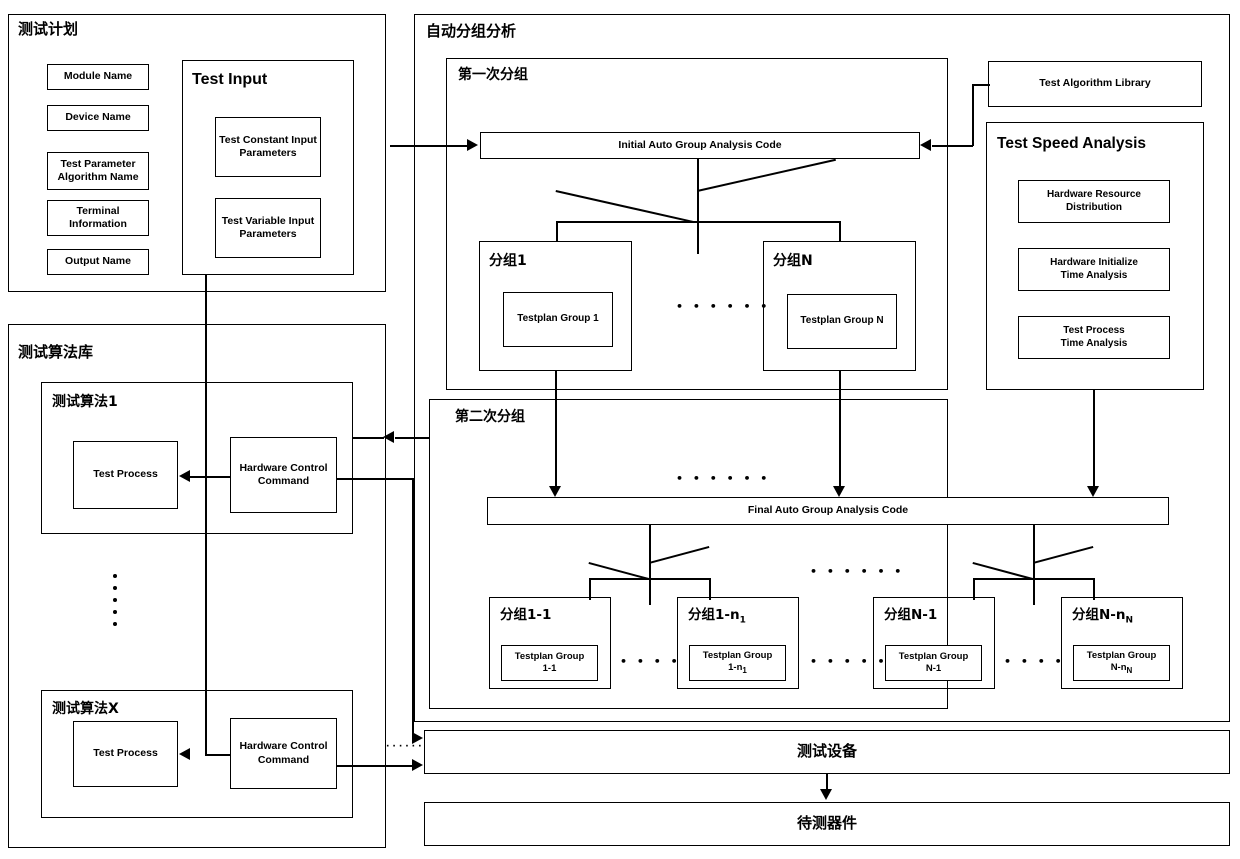  Describe the element at coordinates (1094, 207) in the screenshot. I see `hardware-resource-distribution-line2: Distribution` at that location.